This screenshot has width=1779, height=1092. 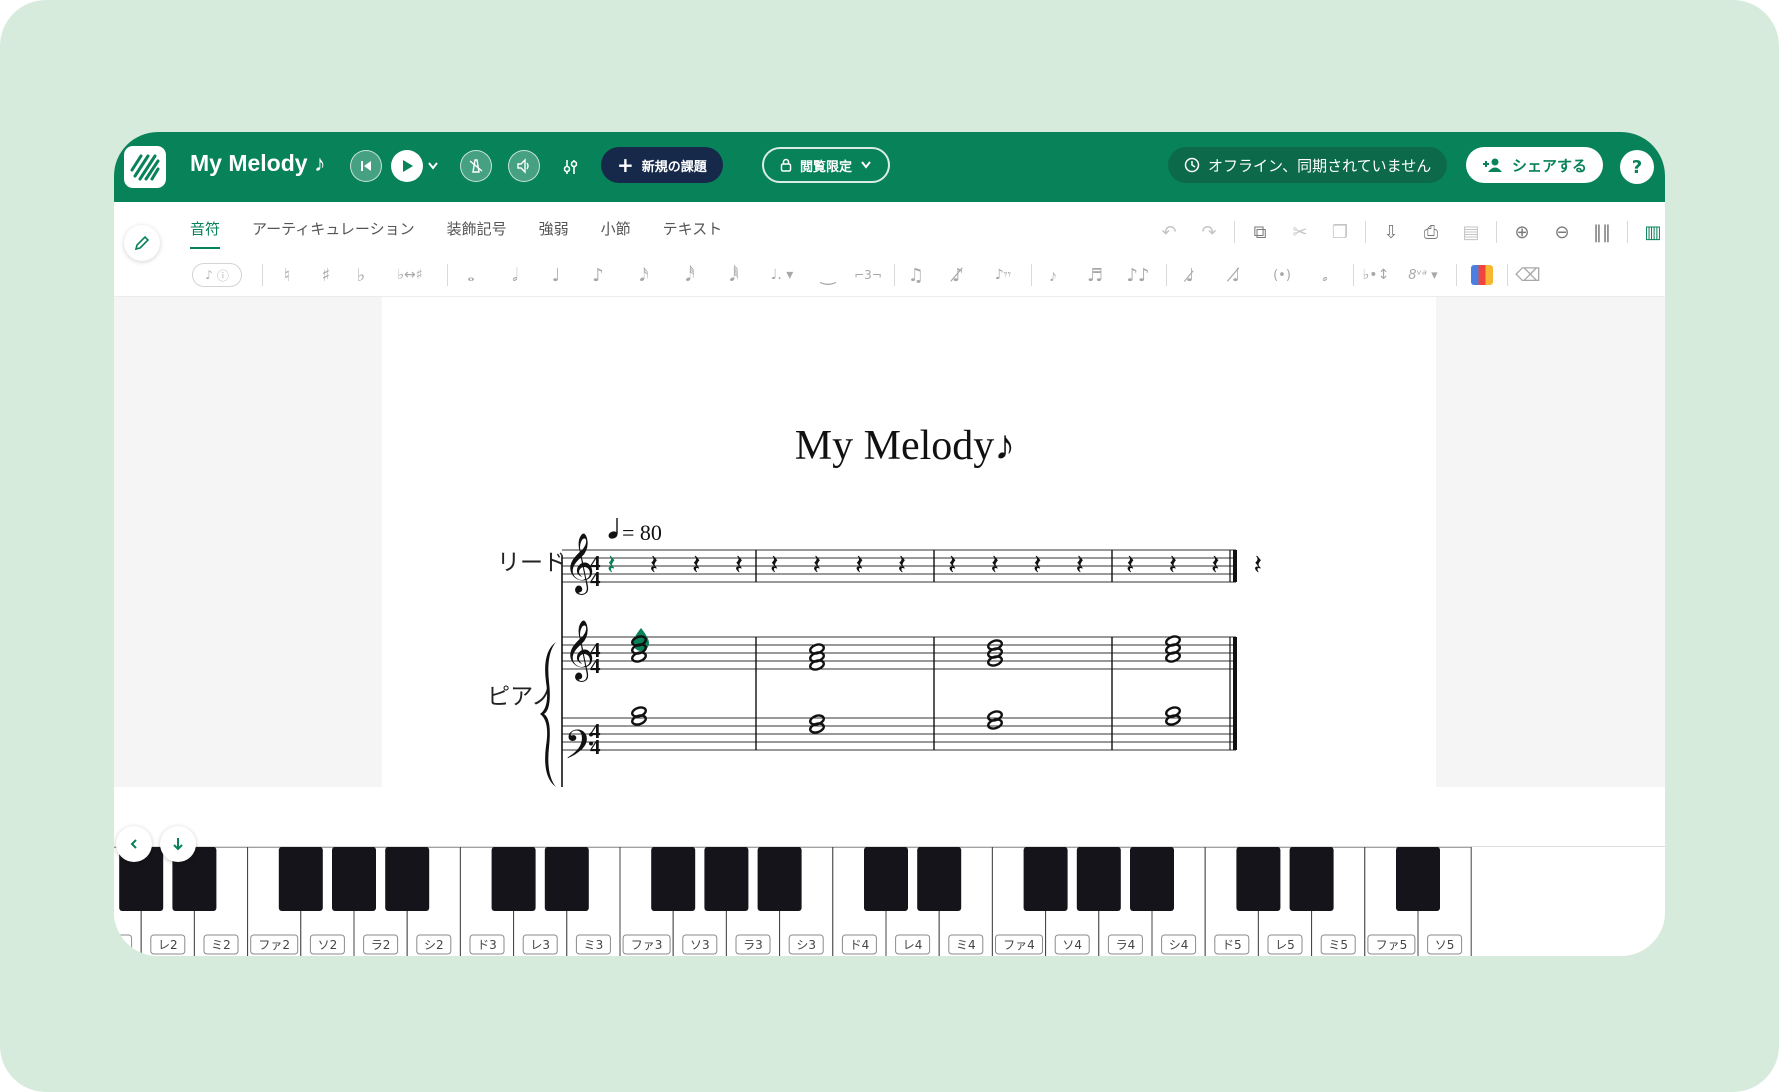 I want to click on measure-view-icon: ‖‖, so click(x=1602, y=232).